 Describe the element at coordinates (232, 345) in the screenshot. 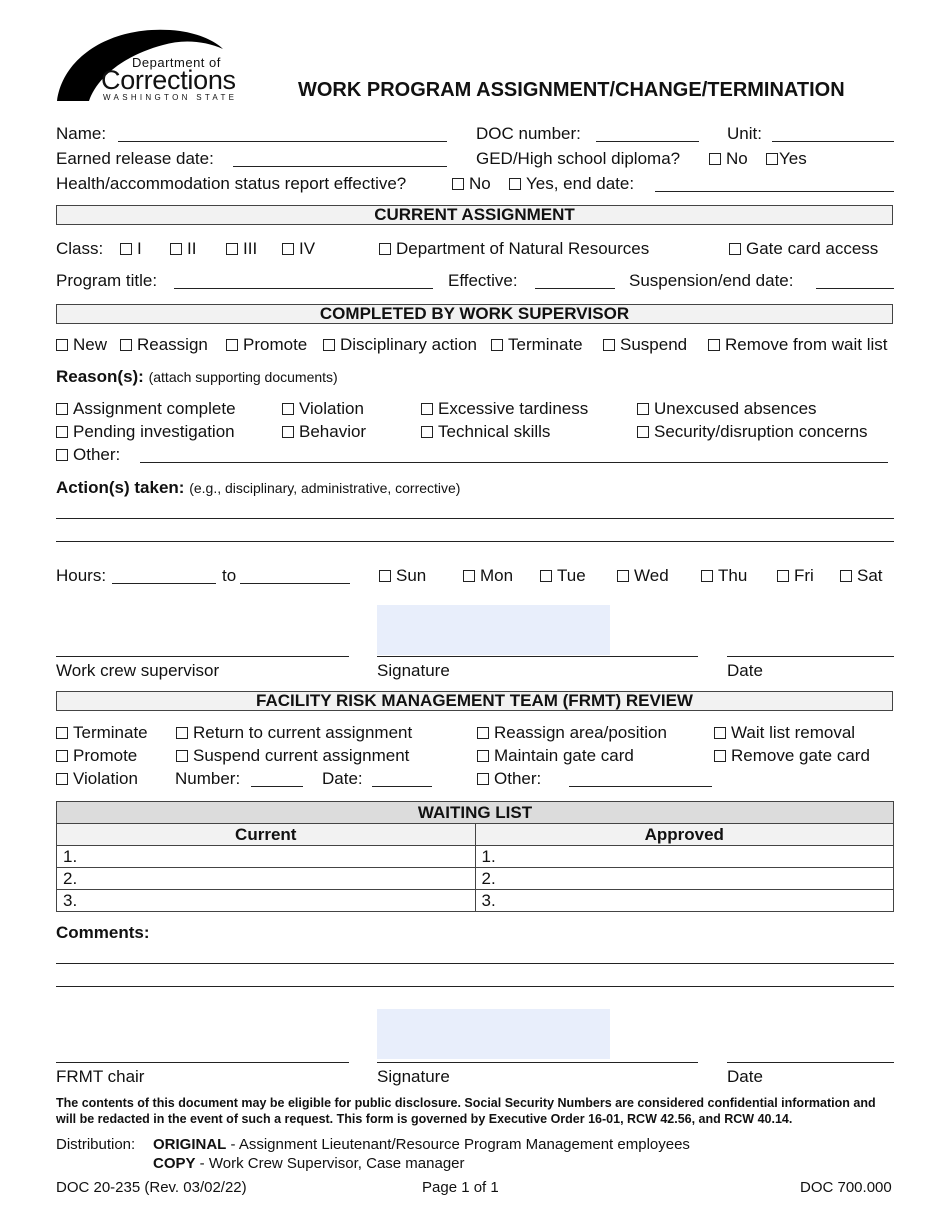

I see `action-promote-checkbox` at that location.